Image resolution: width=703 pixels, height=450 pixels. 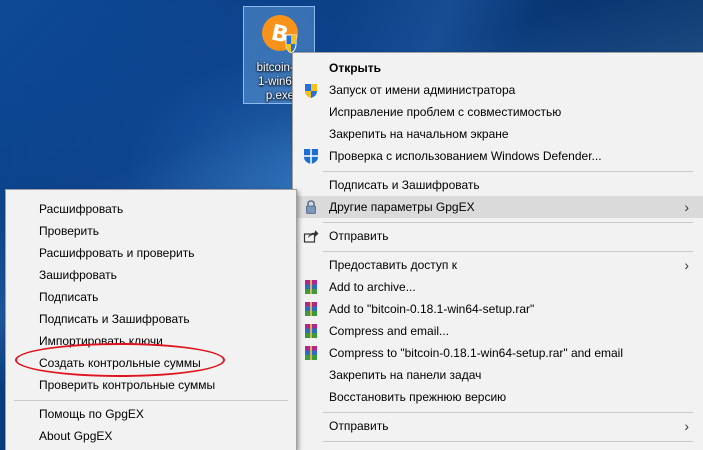 I want to click on menu-item-add-to-rar: Add to "bitcoin-0.18.1-win64-setup.rar", so click(x=498, y=309).